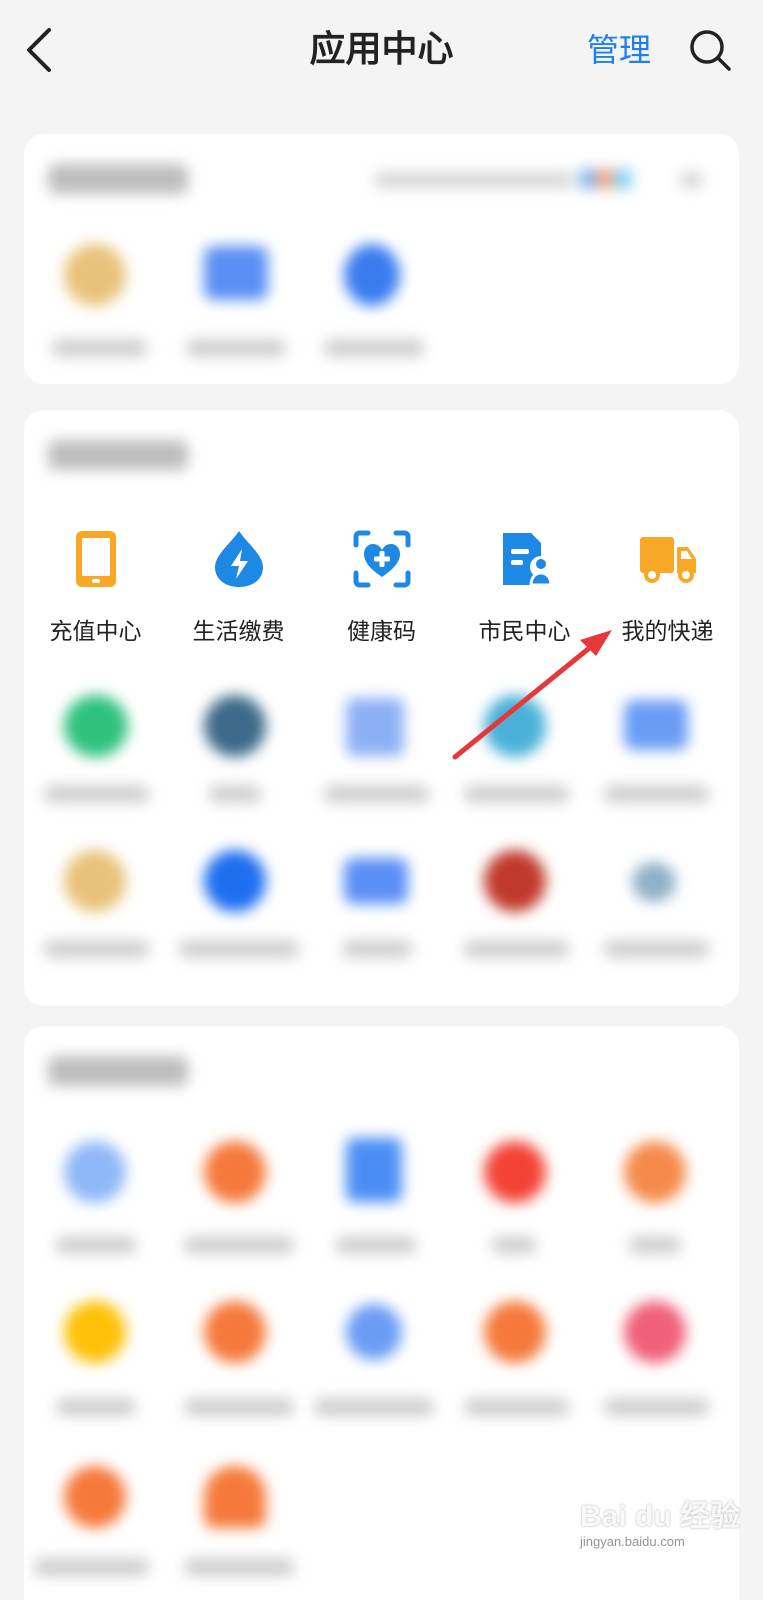 The image size is (763, 1600). I want to click on search-icon, so click(710, 50).